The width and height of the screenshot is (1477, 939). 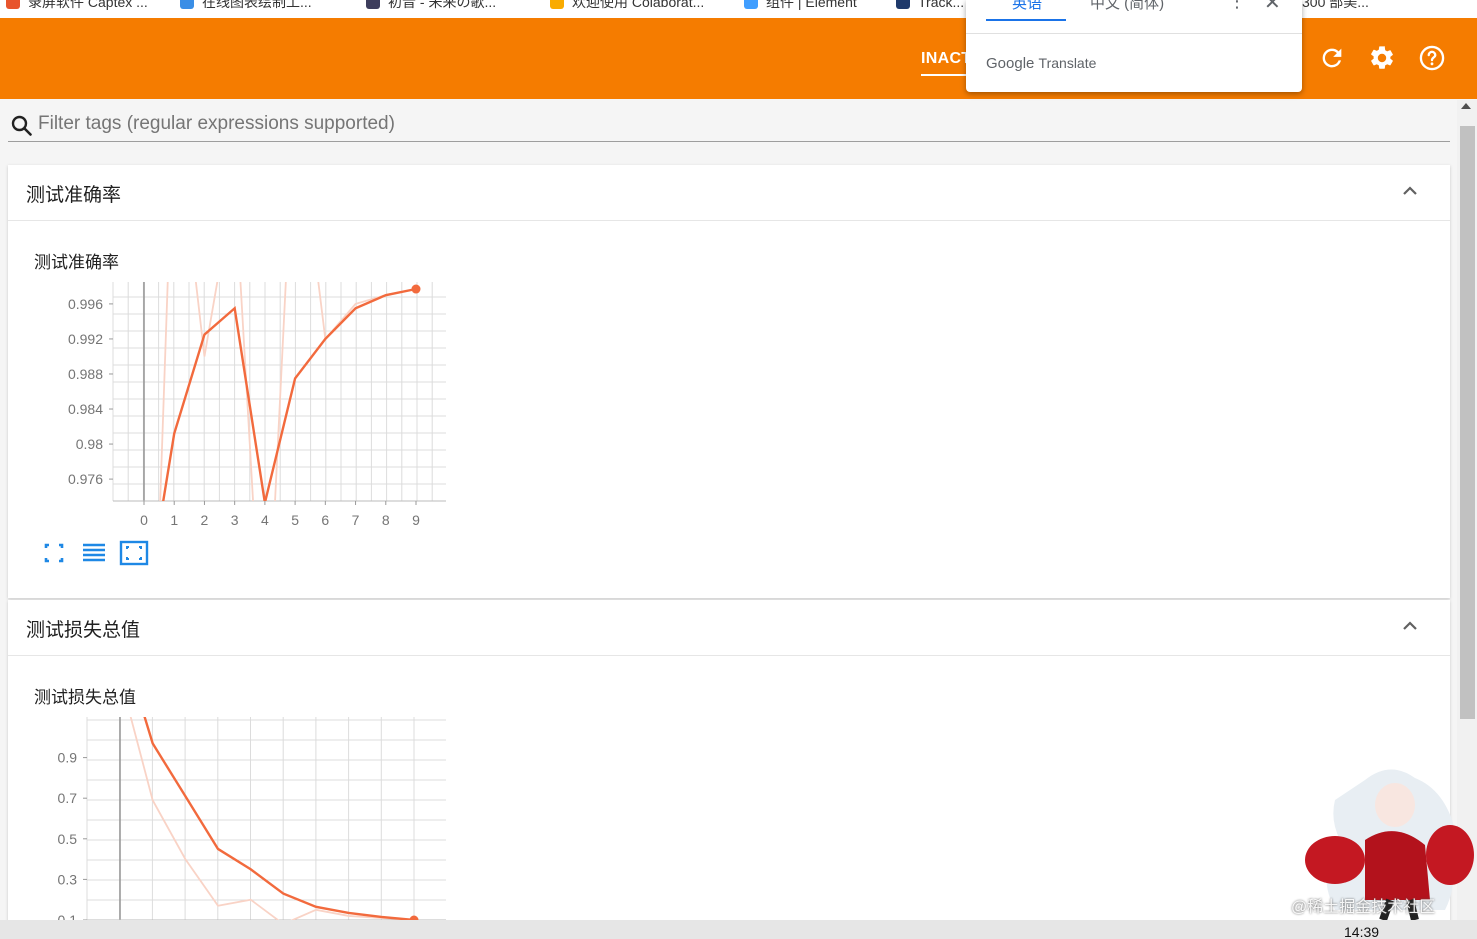 I want to click on x-tick-label: 5, so click(x=295, y=520).